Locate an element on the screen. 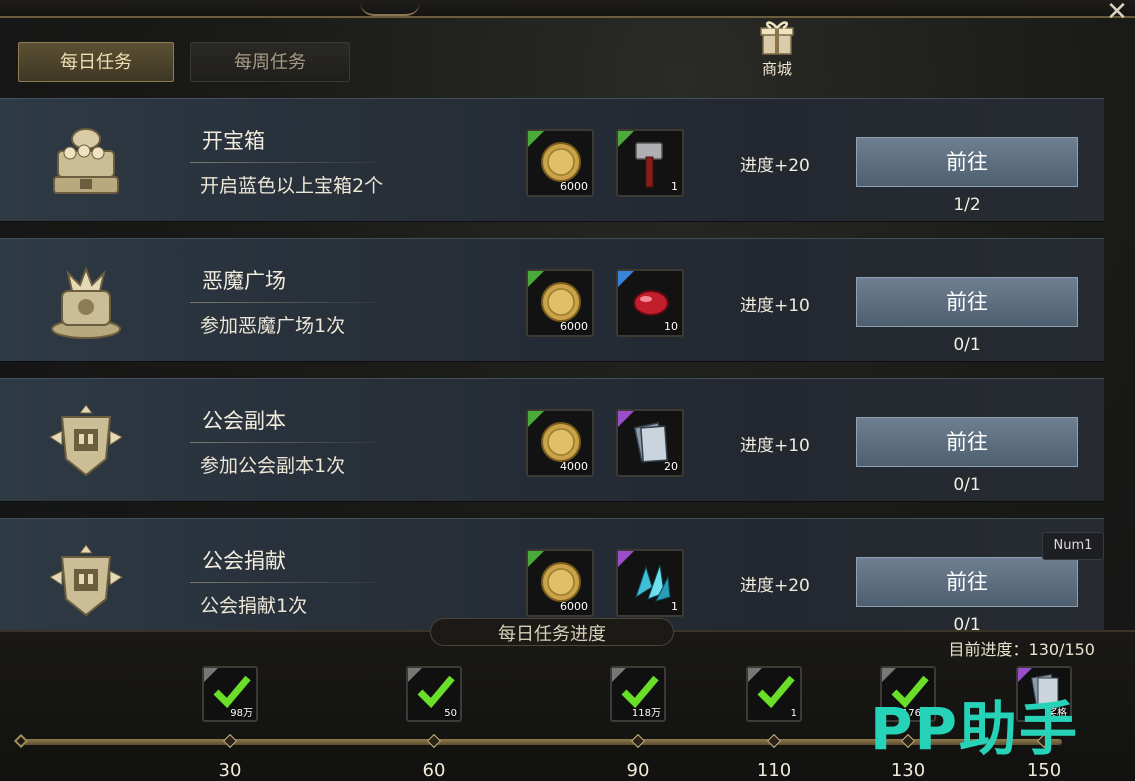 The width and height of the screenshot is (1135, 781). task-title: 开宝箱 is located at coordinates (233, 141).